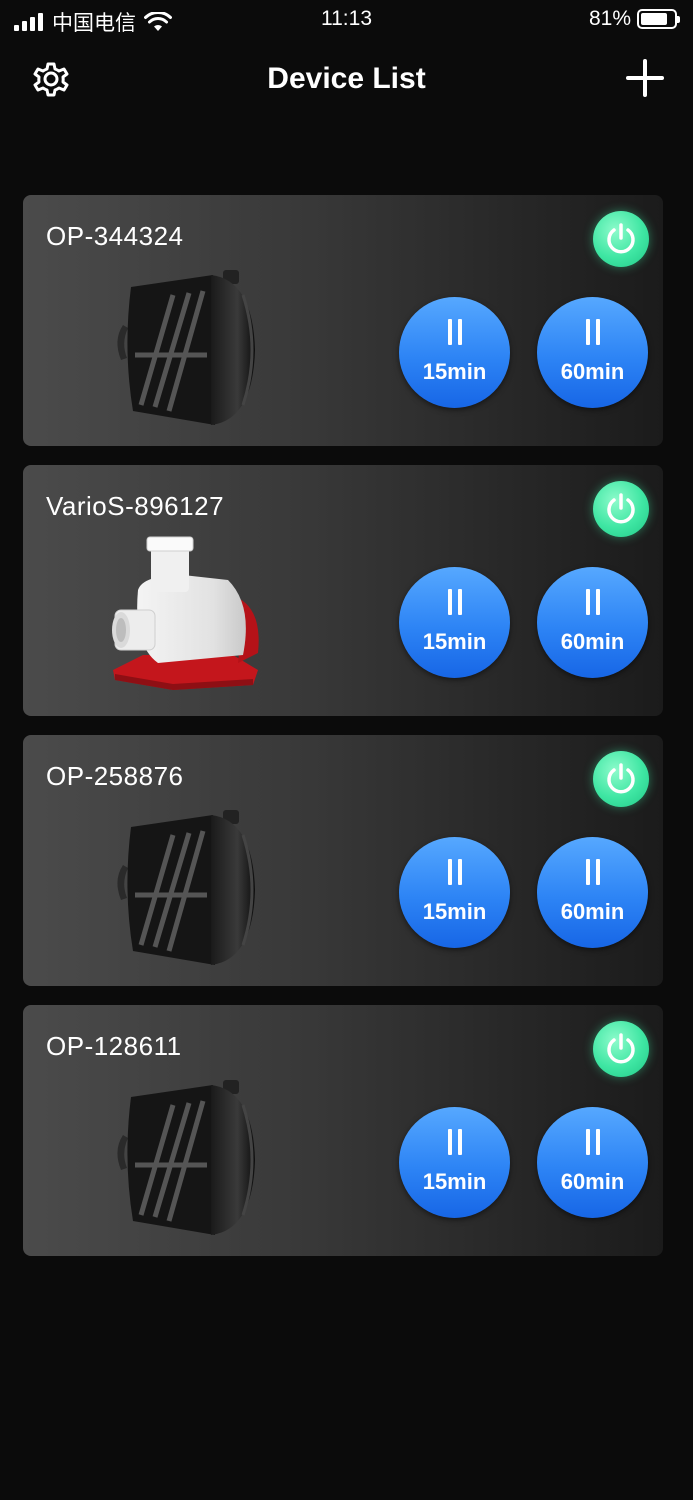 The width and height of the screenshot is (693, 1500). What do you see at coordinates (135, 506) in the screenshot?
I see `device-name: VarioS-896127` at bounding box center [135, 506].